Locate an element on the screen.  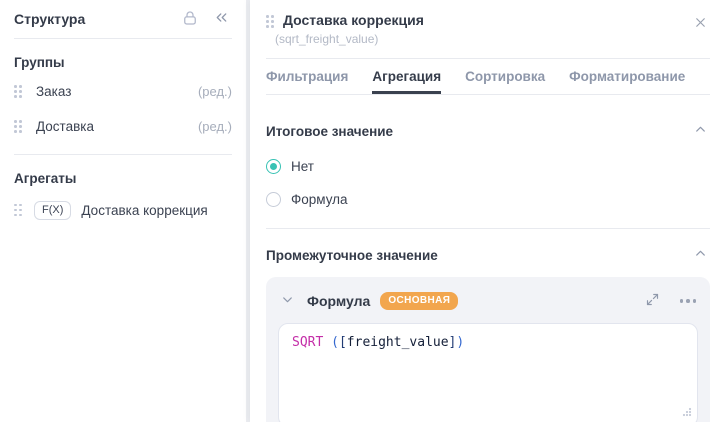
aggregate-item-label: Доставка коррекция is located at coordinates (144, 210).